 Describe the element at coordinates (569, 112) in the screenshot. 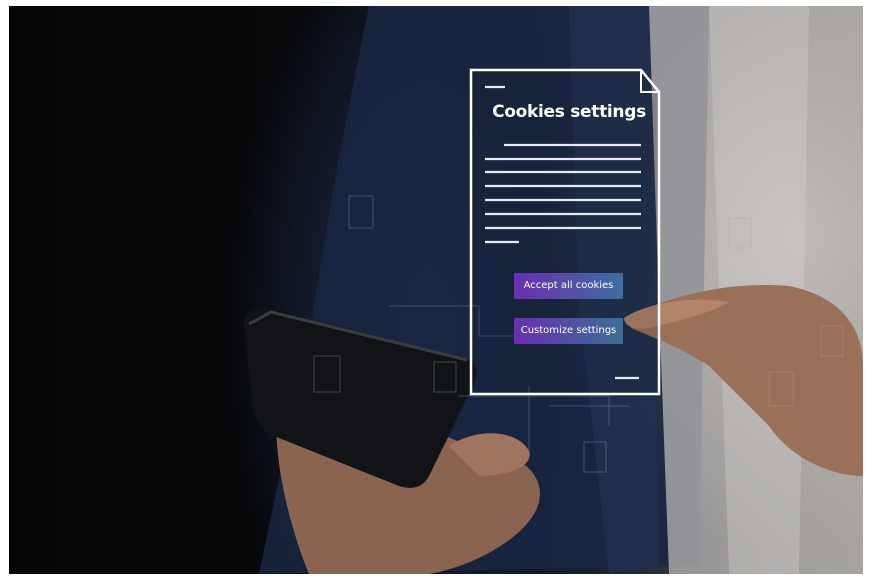

I see `dialog-title: Cookies settings` at that location.